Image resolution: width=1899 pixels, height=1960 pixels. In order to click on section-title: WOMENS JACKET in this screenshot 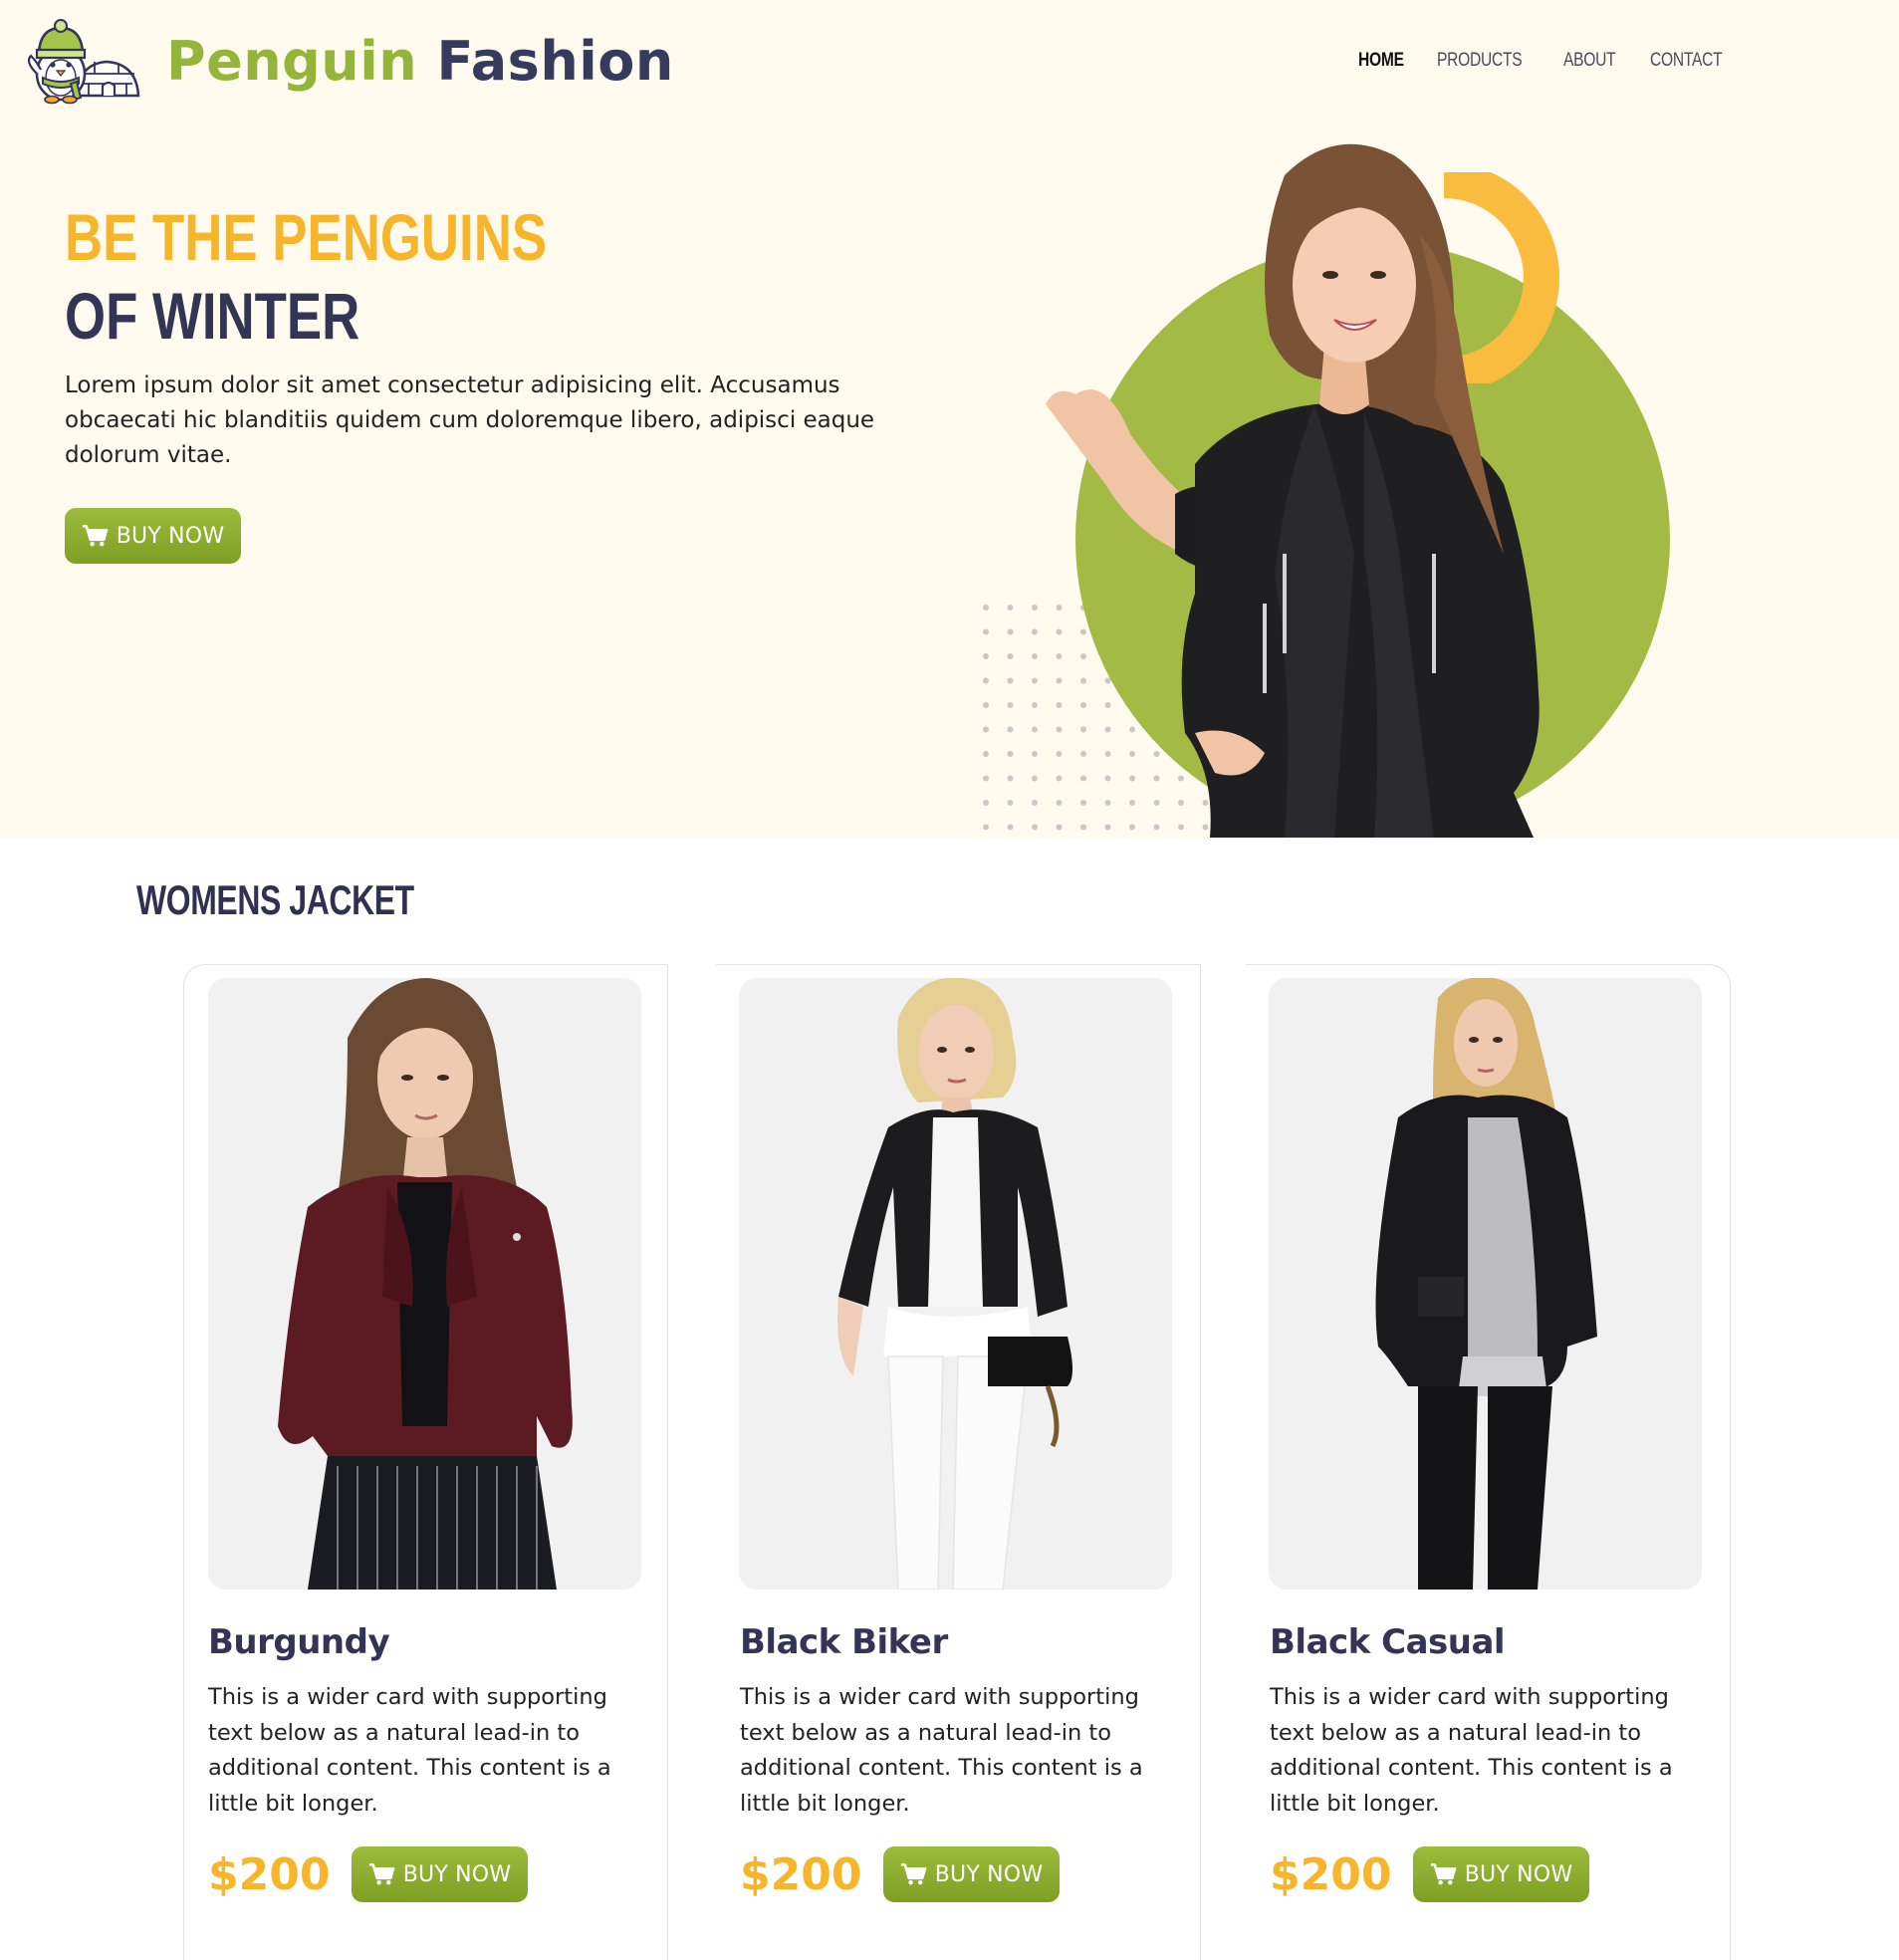, I will do `click(275, 899)`.